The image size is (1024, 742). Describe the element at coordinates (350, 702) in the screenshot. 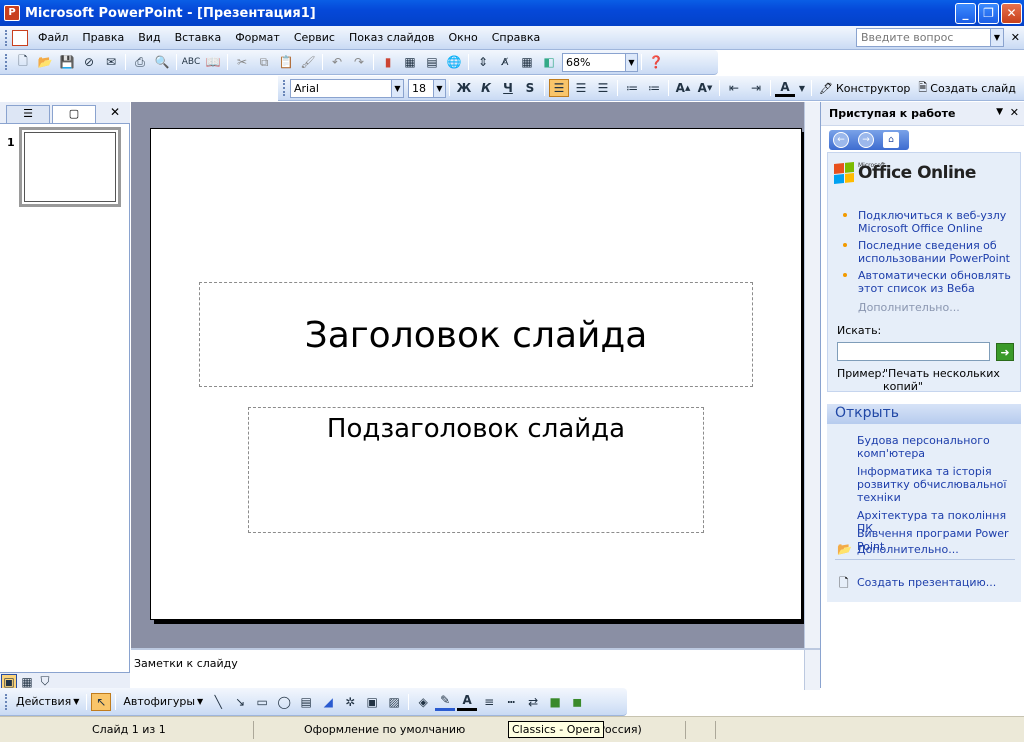

I see `diagram-icon: ✲` at that location.